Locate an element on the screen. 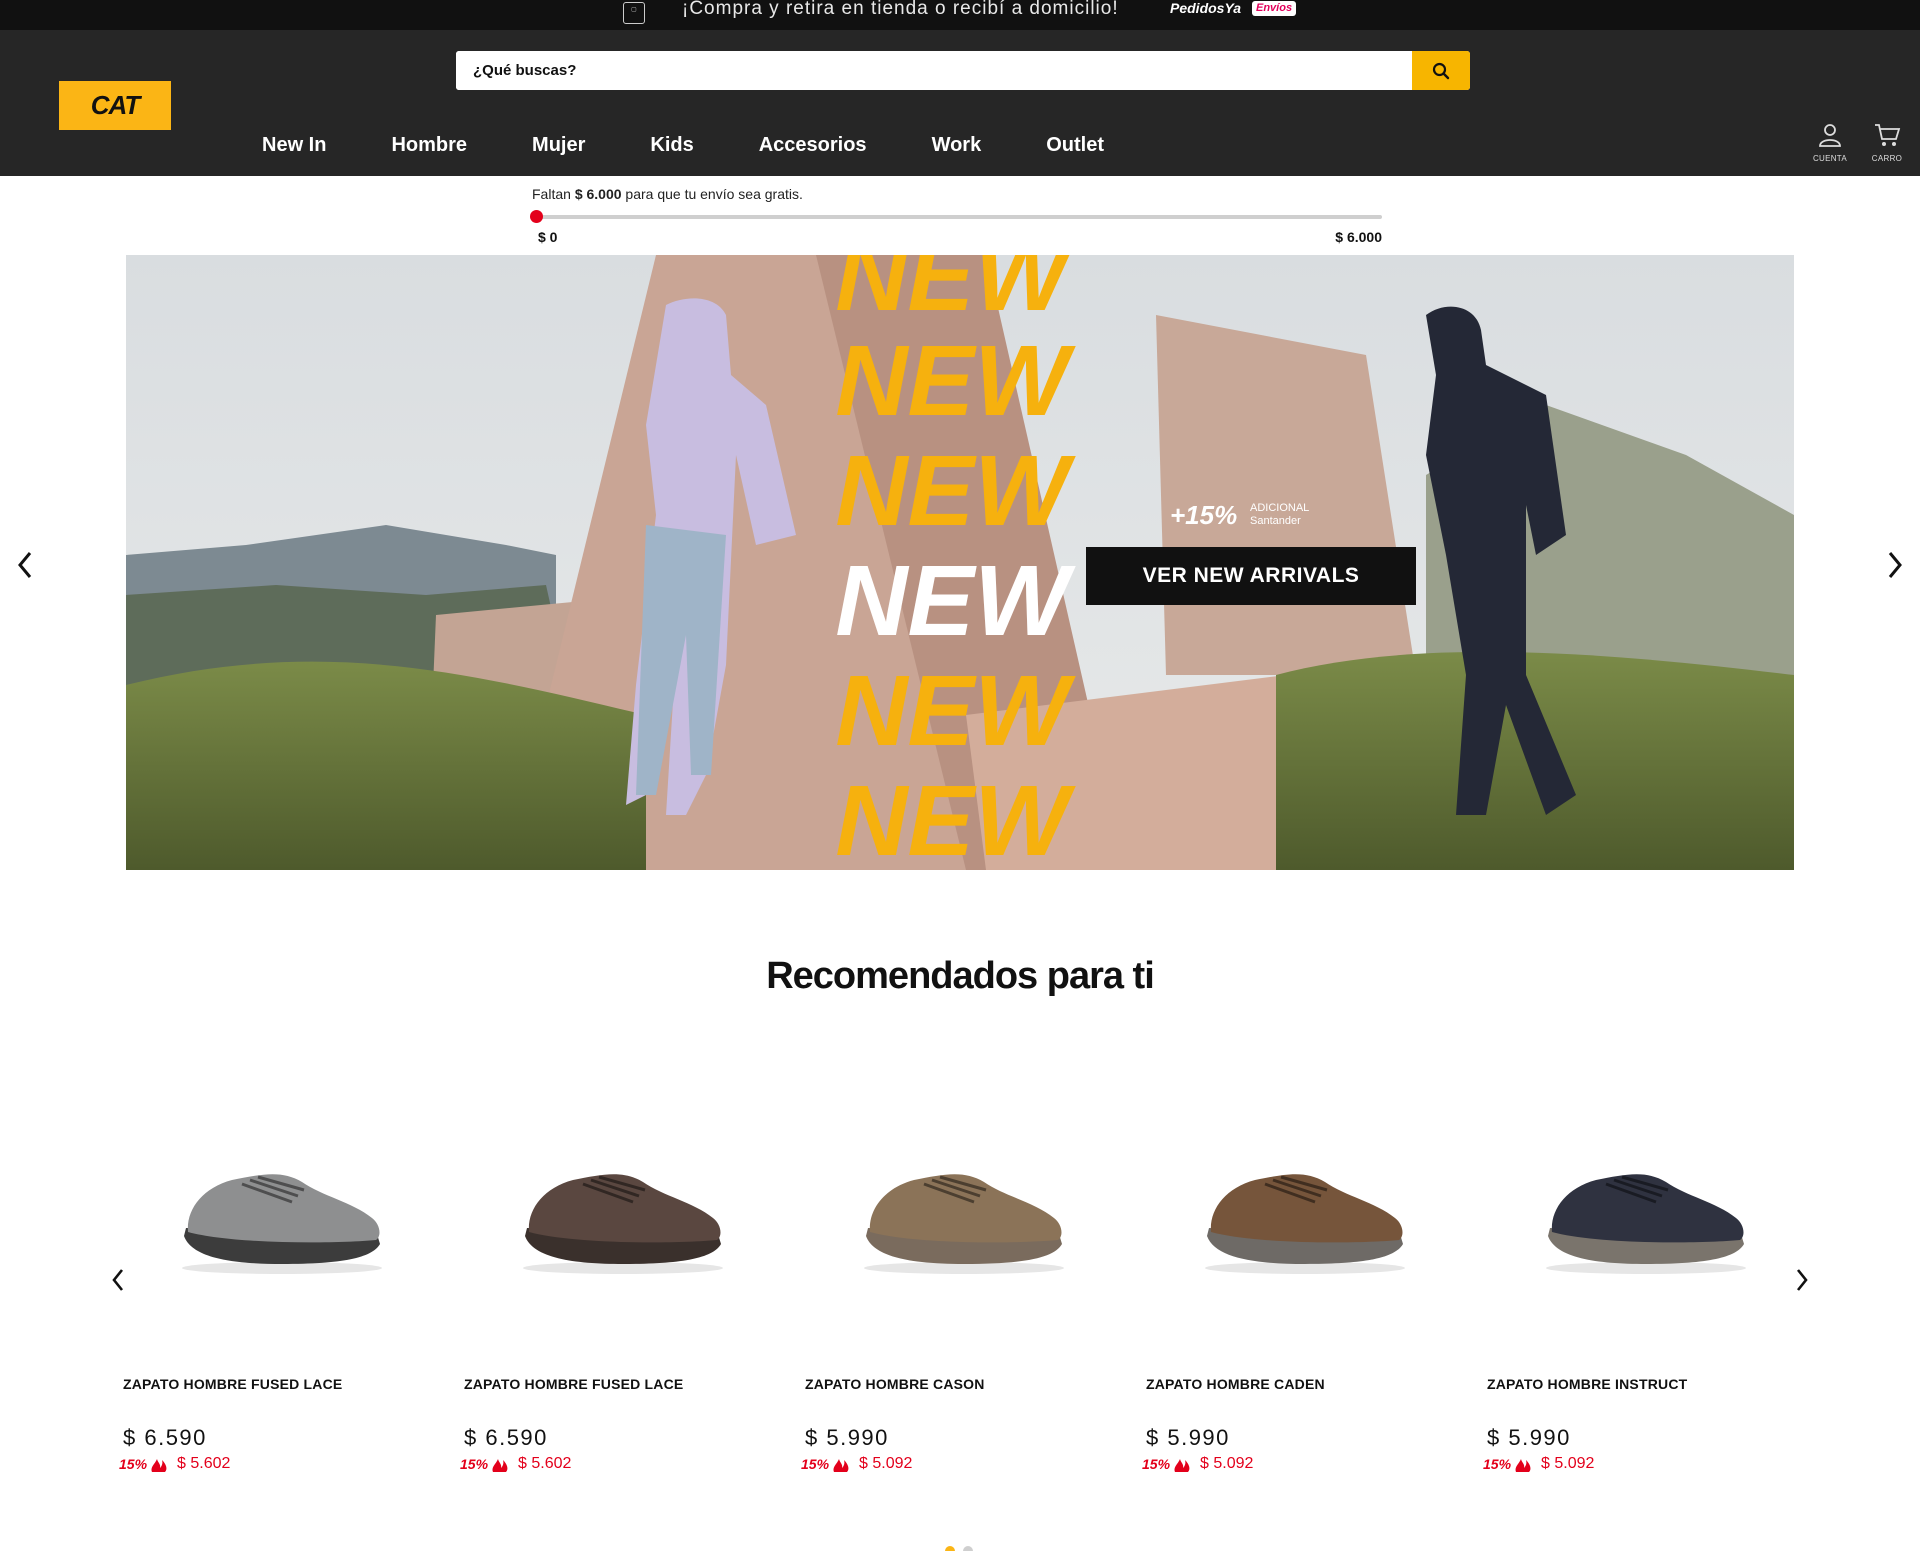 This screenshot has width=1920, height=1551. hero-prev-button is located at coordinates (25, 565).